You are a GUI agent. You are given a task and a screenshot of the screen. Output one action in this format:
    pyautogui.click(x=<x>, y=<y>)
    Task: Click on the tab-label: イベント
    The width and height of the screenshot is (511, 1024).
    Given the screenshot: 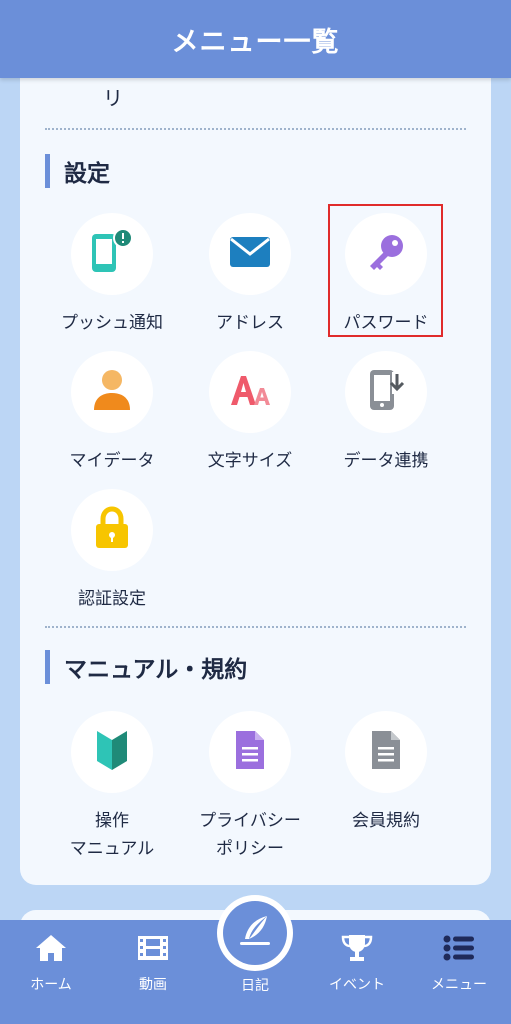 What is the action you would take?
    pyautogui.click(x=357, y=985)
    